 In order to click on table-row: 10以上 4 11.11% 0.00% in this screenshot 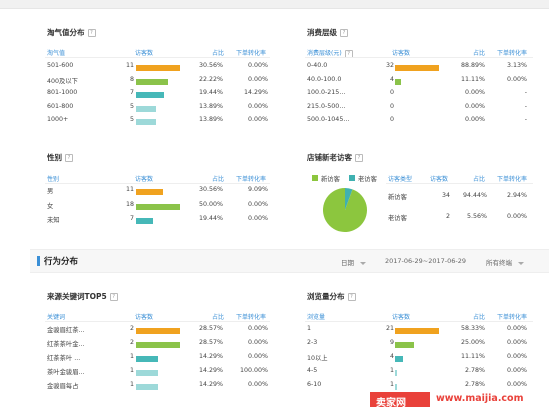, I will do `click(274, 359)`.